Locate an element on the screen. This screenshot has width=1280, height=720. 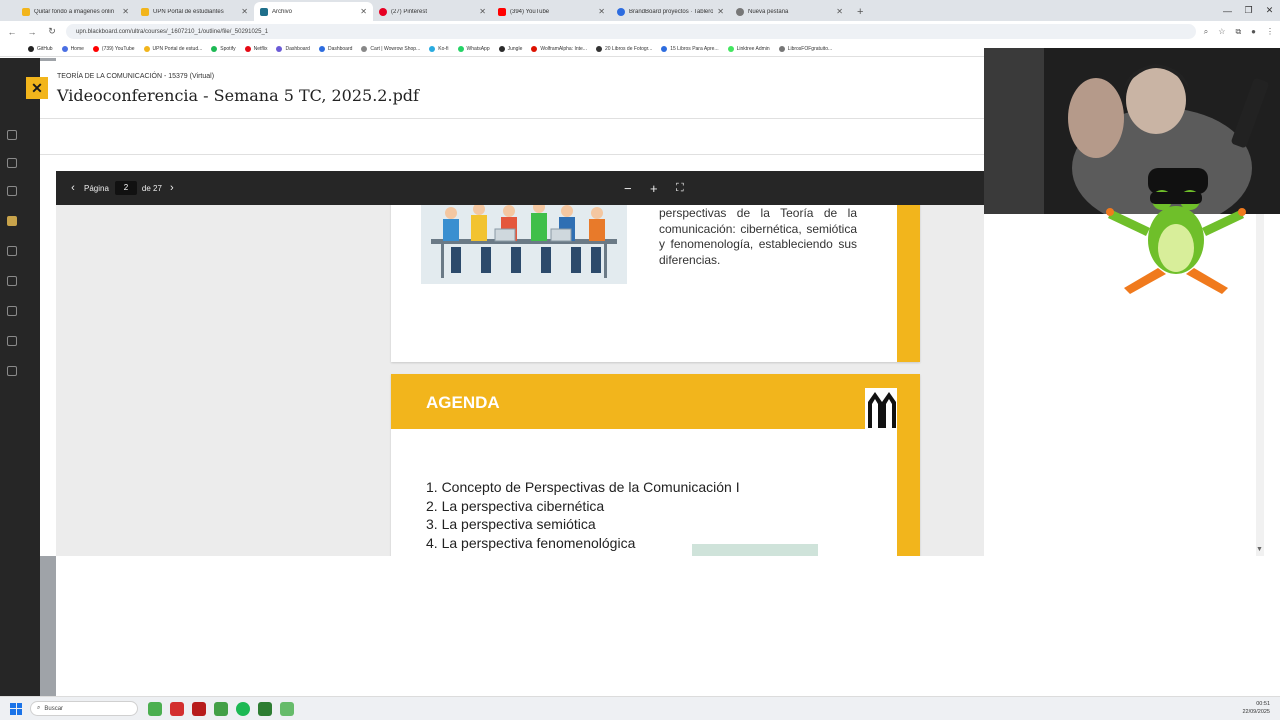
taskbar-search-input: ⌕ Buscar is located at coordinates (84, 708).